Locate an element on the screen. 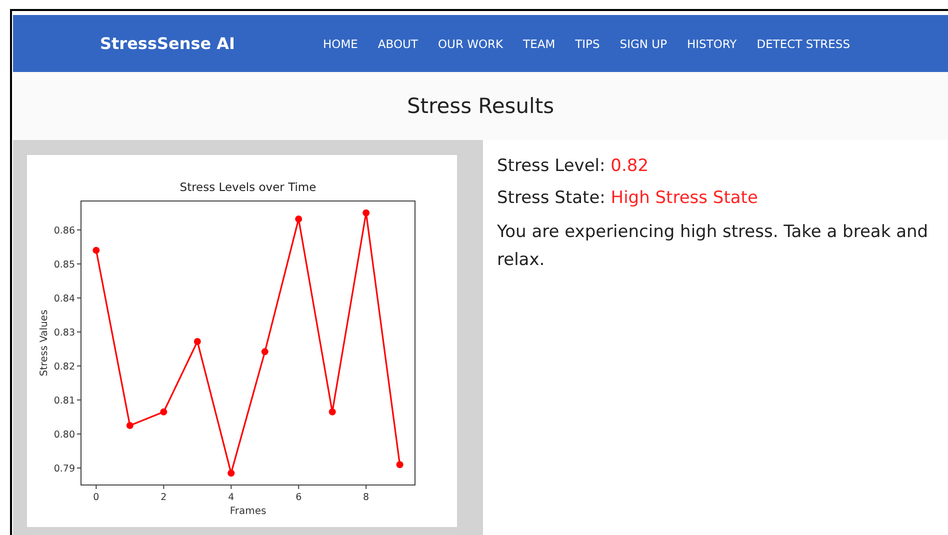 This screenshot has height=535, width=948. stress-message: You are experiencing high stress. Take a break and relax. is located at coordinates (713, 246).